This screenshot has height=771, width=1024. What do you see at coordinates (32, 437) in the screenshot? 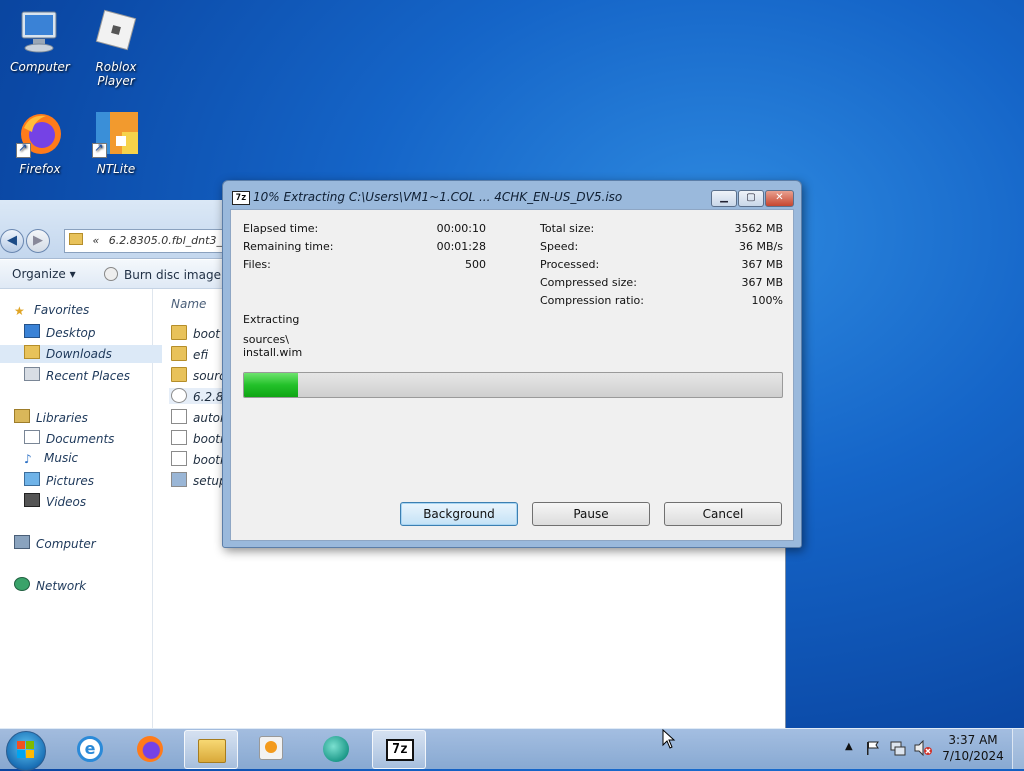
I see `documents-icon` at bounding box center [32, 437].